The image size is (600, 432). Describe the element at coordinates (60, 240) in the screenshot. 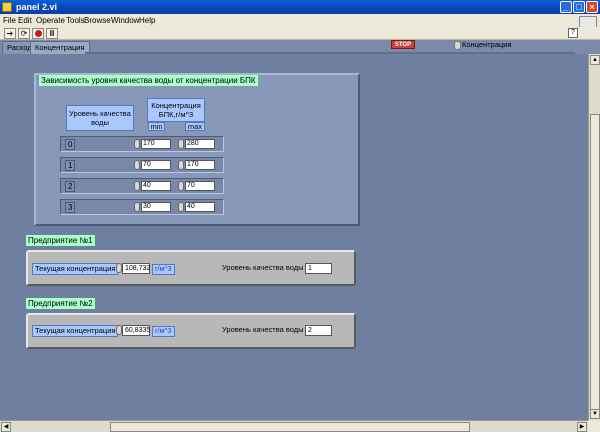

I see `enterprise1-caption: Предприятие №1` at that location.